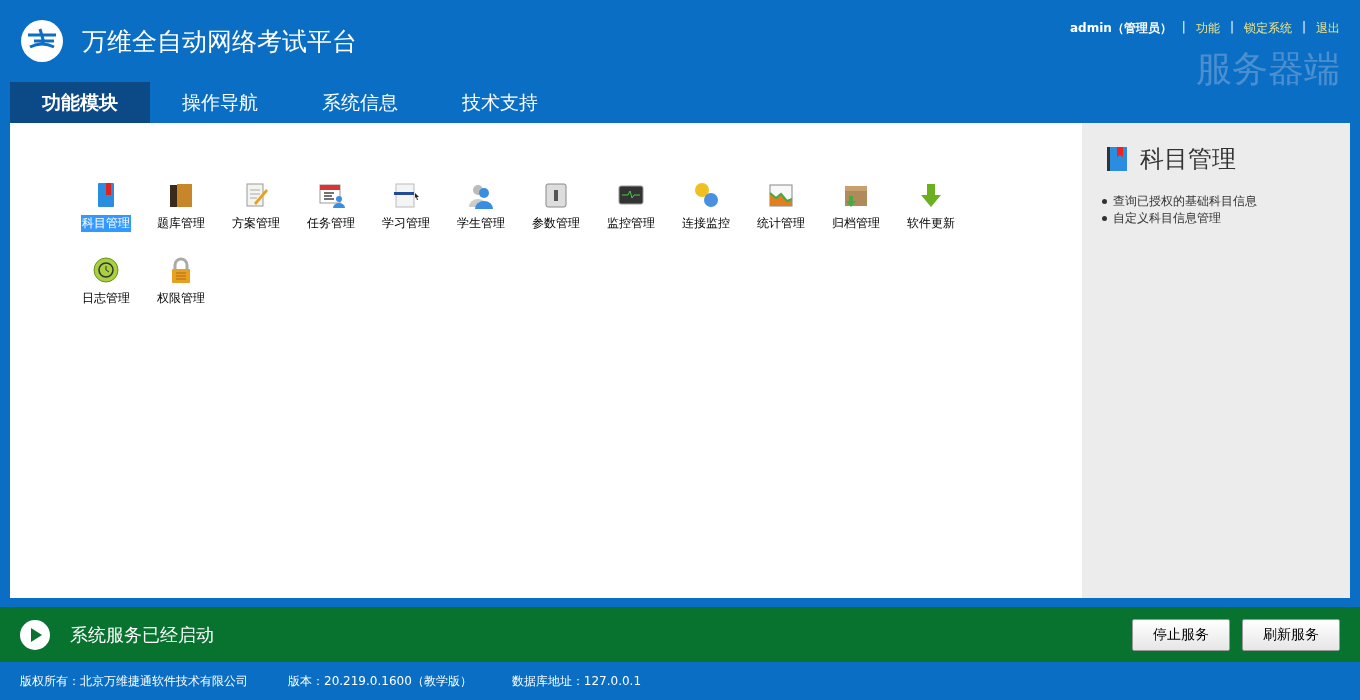 The height and width of the screenshot is (700, 1360). Describe the element at coordinates (330, 223) in the screenshot. I see `module-label: 任务管理` at that location.